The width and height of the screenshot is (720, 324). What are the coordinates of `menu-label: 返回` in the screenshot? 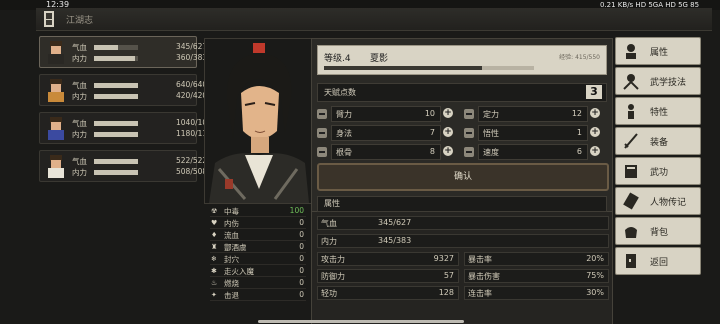 It's located at (659, 263).